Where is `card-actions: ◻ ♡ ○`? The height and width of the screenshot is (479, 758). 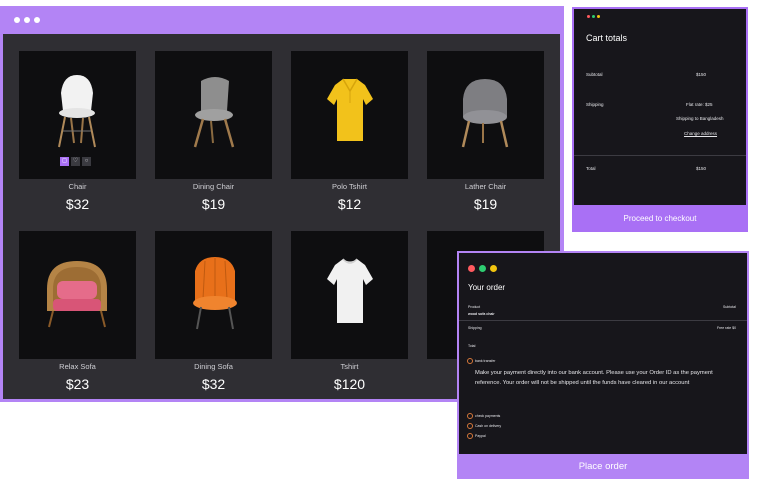 card-actions: ◻ ♡ ○ is located at coordinates (75, 161).